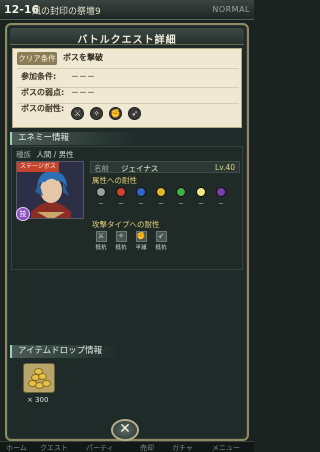 Image resolution: width=320 pixels, height=452 pixels. What do you see at coordinates (128, 60) in the screenshot?
I see `clear-condition-row: クリア条件 ボスを撃破` at bounding box center [128, 60].